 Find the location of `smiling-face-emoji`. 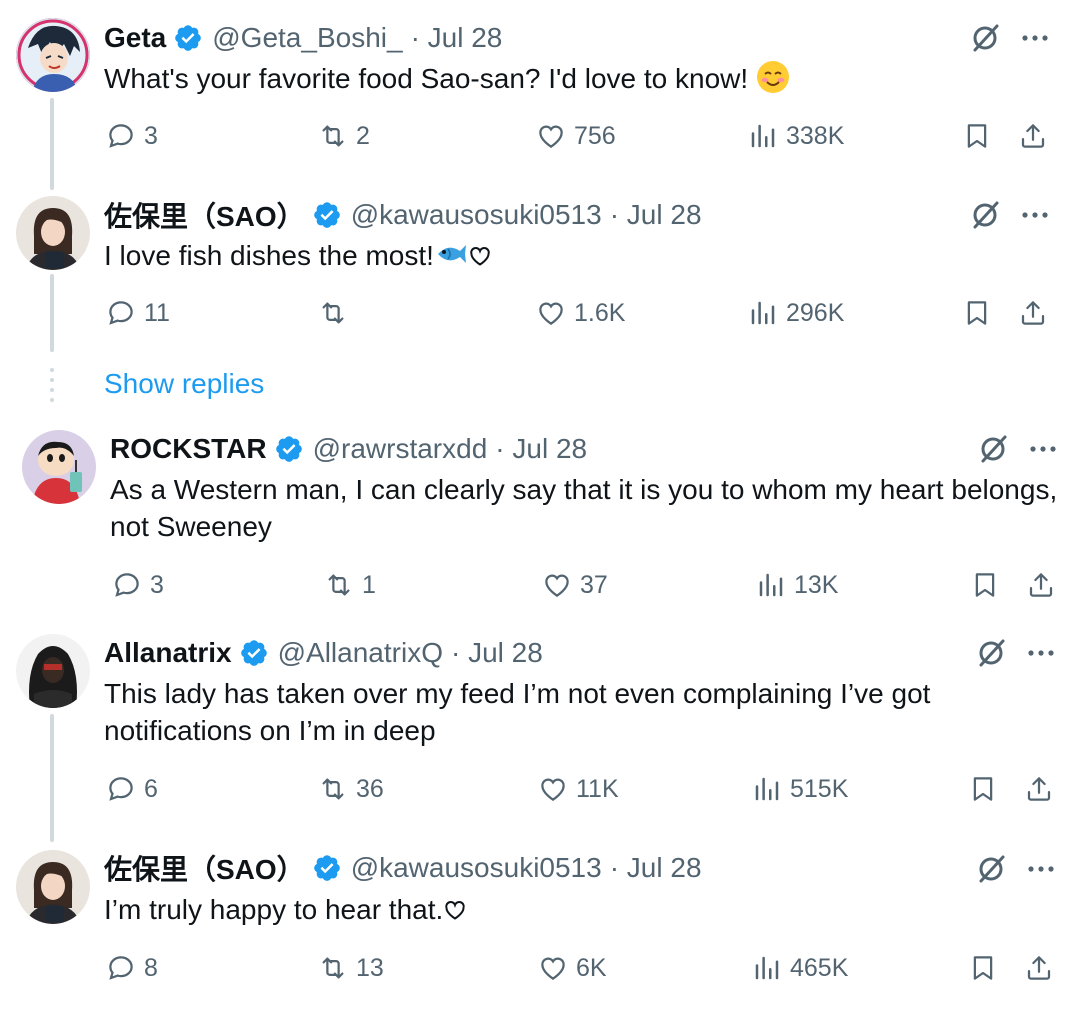

smiling-face-emoji is located at coordinates (772, 77).